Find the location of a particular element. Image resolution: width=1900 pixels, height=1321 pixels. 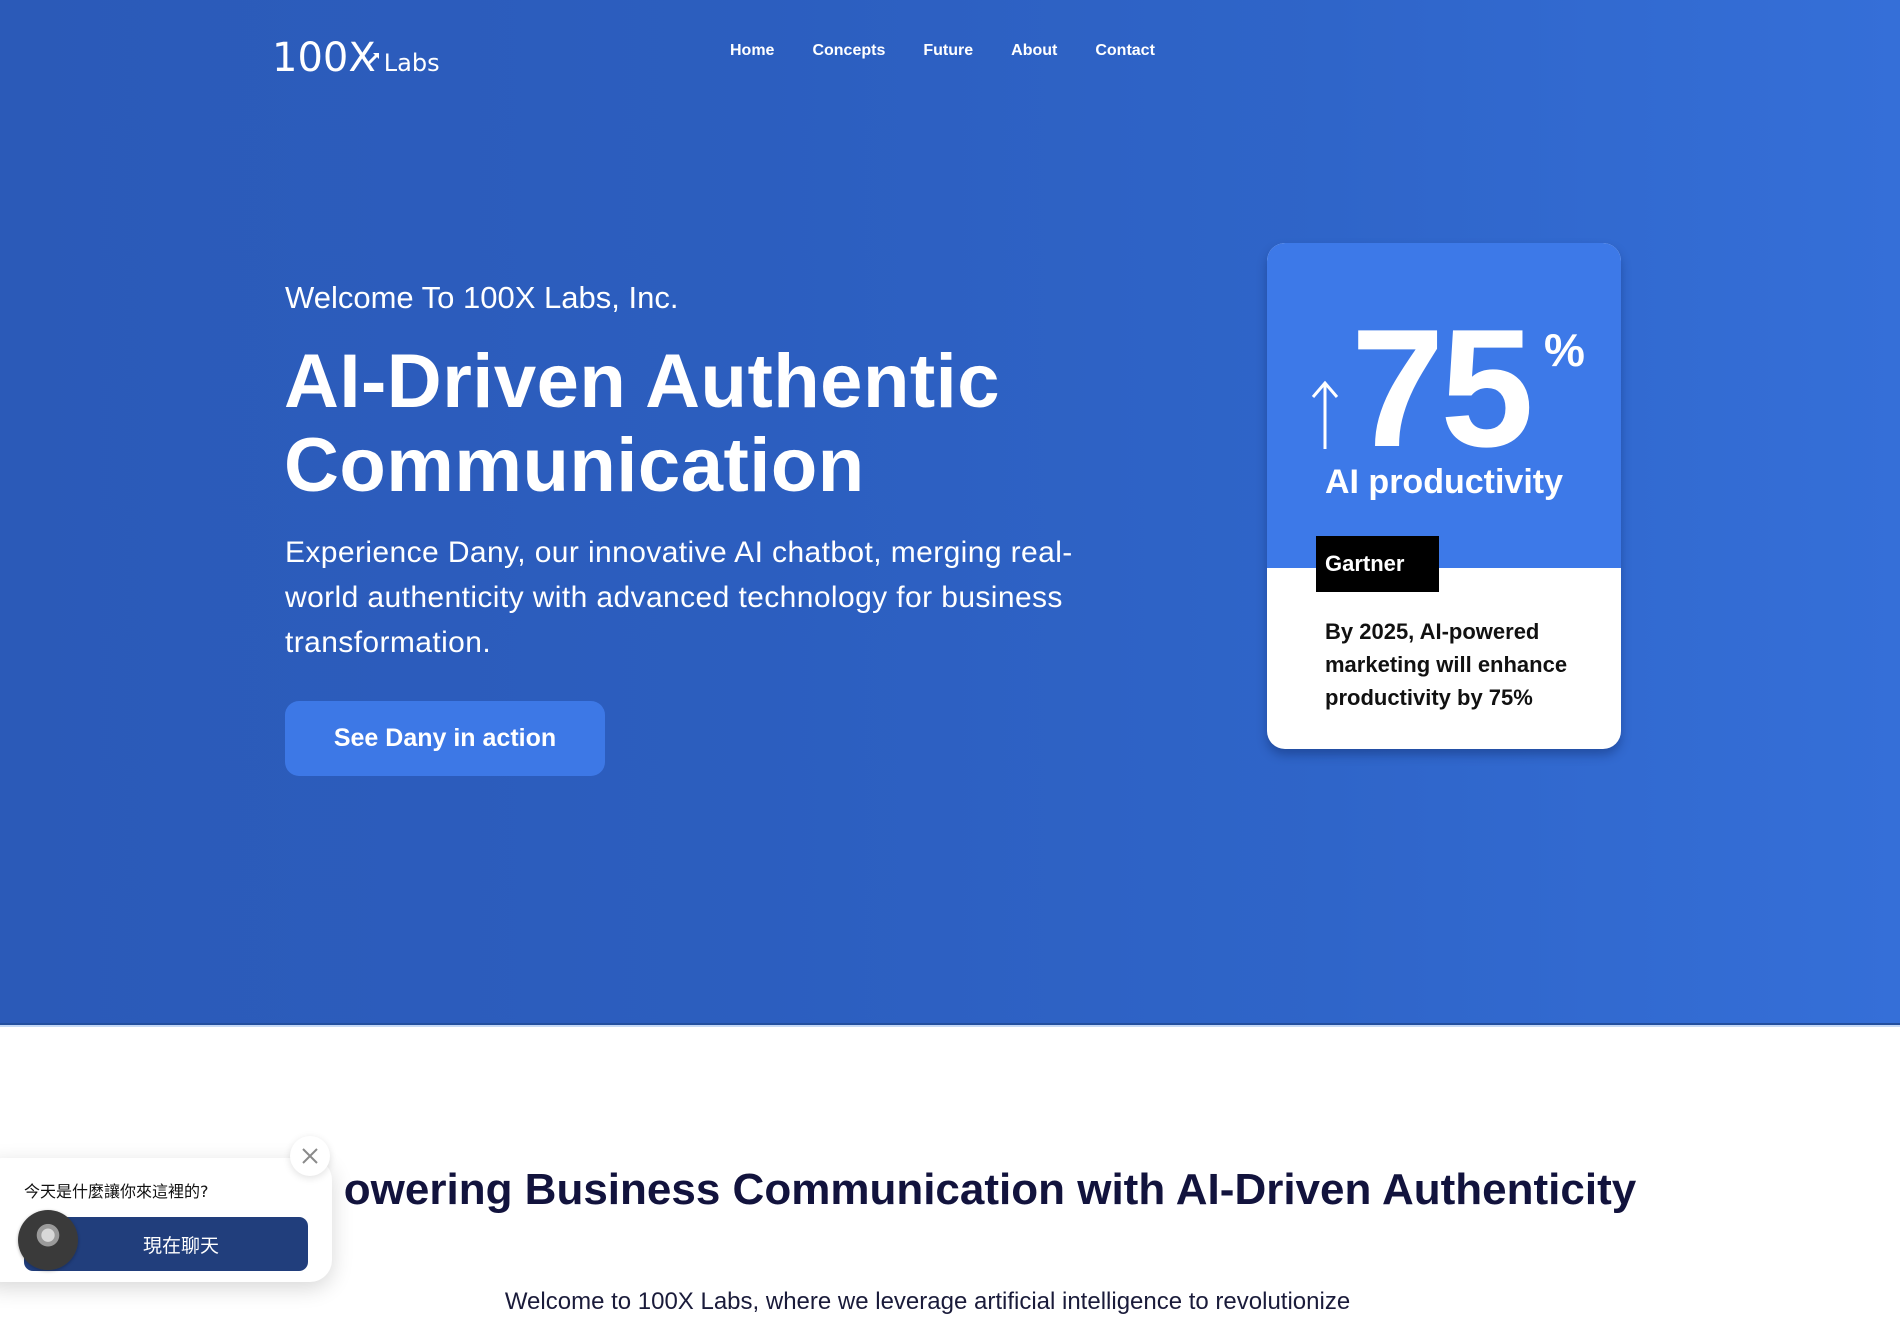

stat-label: AI productivity is located at coordinates (1444, 482).